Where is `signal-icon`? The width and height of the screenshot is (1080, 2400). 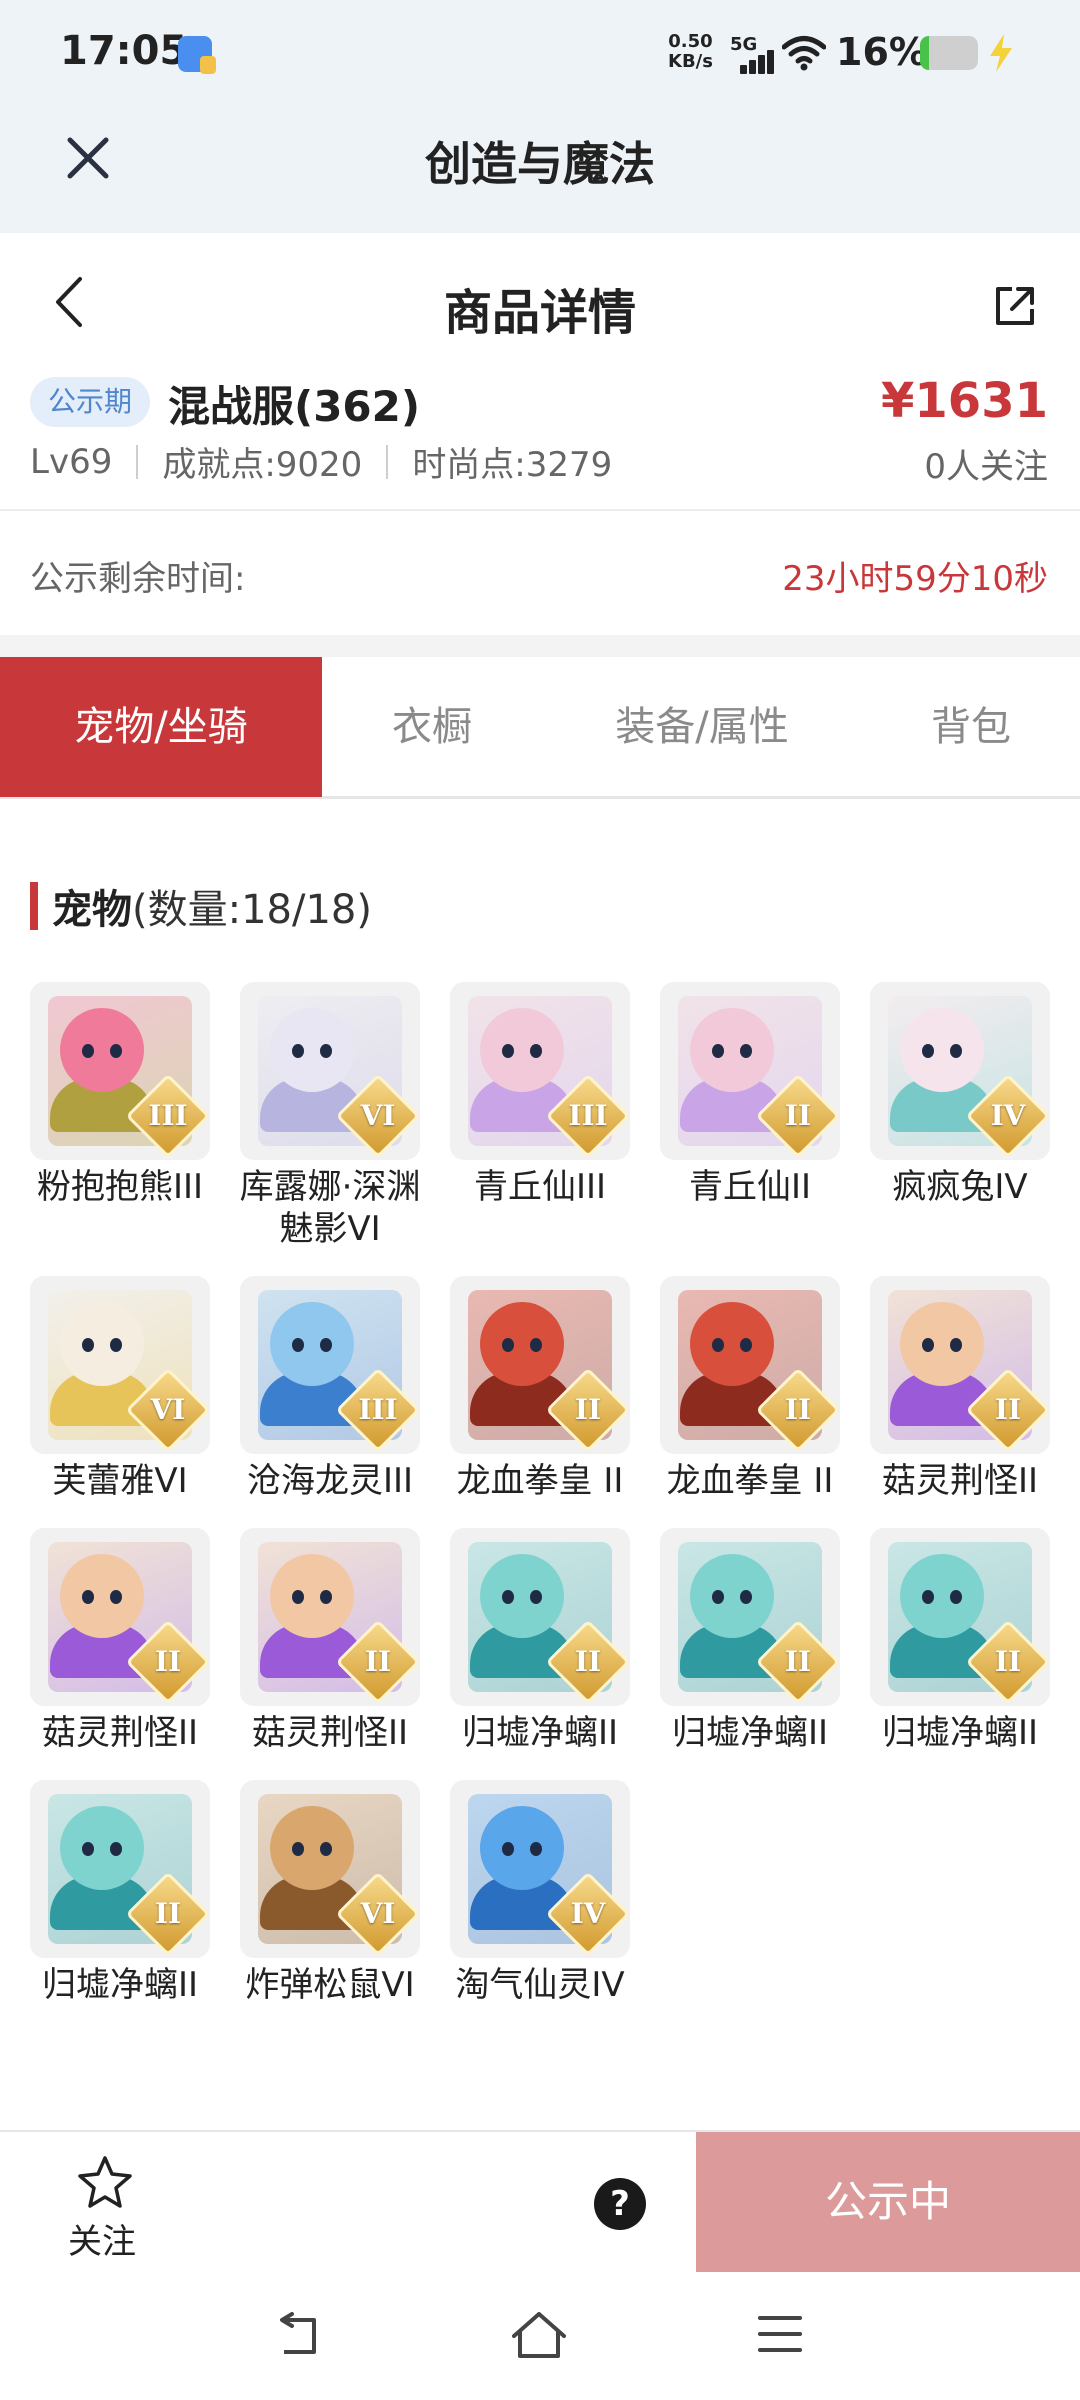
signal-icon is located at coordinates (753, 61).